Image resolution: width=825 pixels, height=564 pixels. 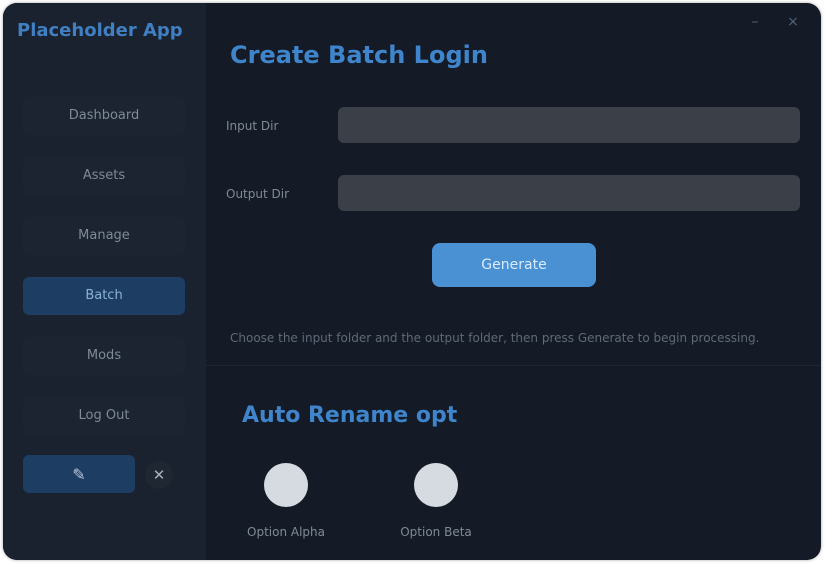 I want to click on input-dir-label: Input Dir, so click(x=252, y=126).